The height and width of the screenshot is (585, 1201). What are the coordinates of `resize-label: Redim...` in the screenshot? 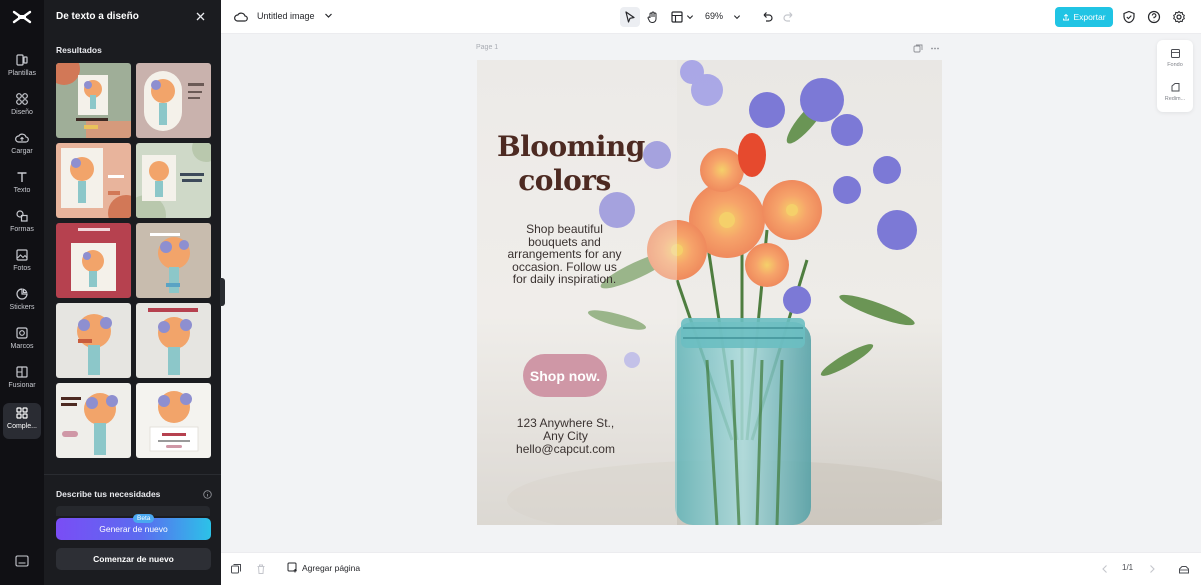 It's located at (1175, 99).